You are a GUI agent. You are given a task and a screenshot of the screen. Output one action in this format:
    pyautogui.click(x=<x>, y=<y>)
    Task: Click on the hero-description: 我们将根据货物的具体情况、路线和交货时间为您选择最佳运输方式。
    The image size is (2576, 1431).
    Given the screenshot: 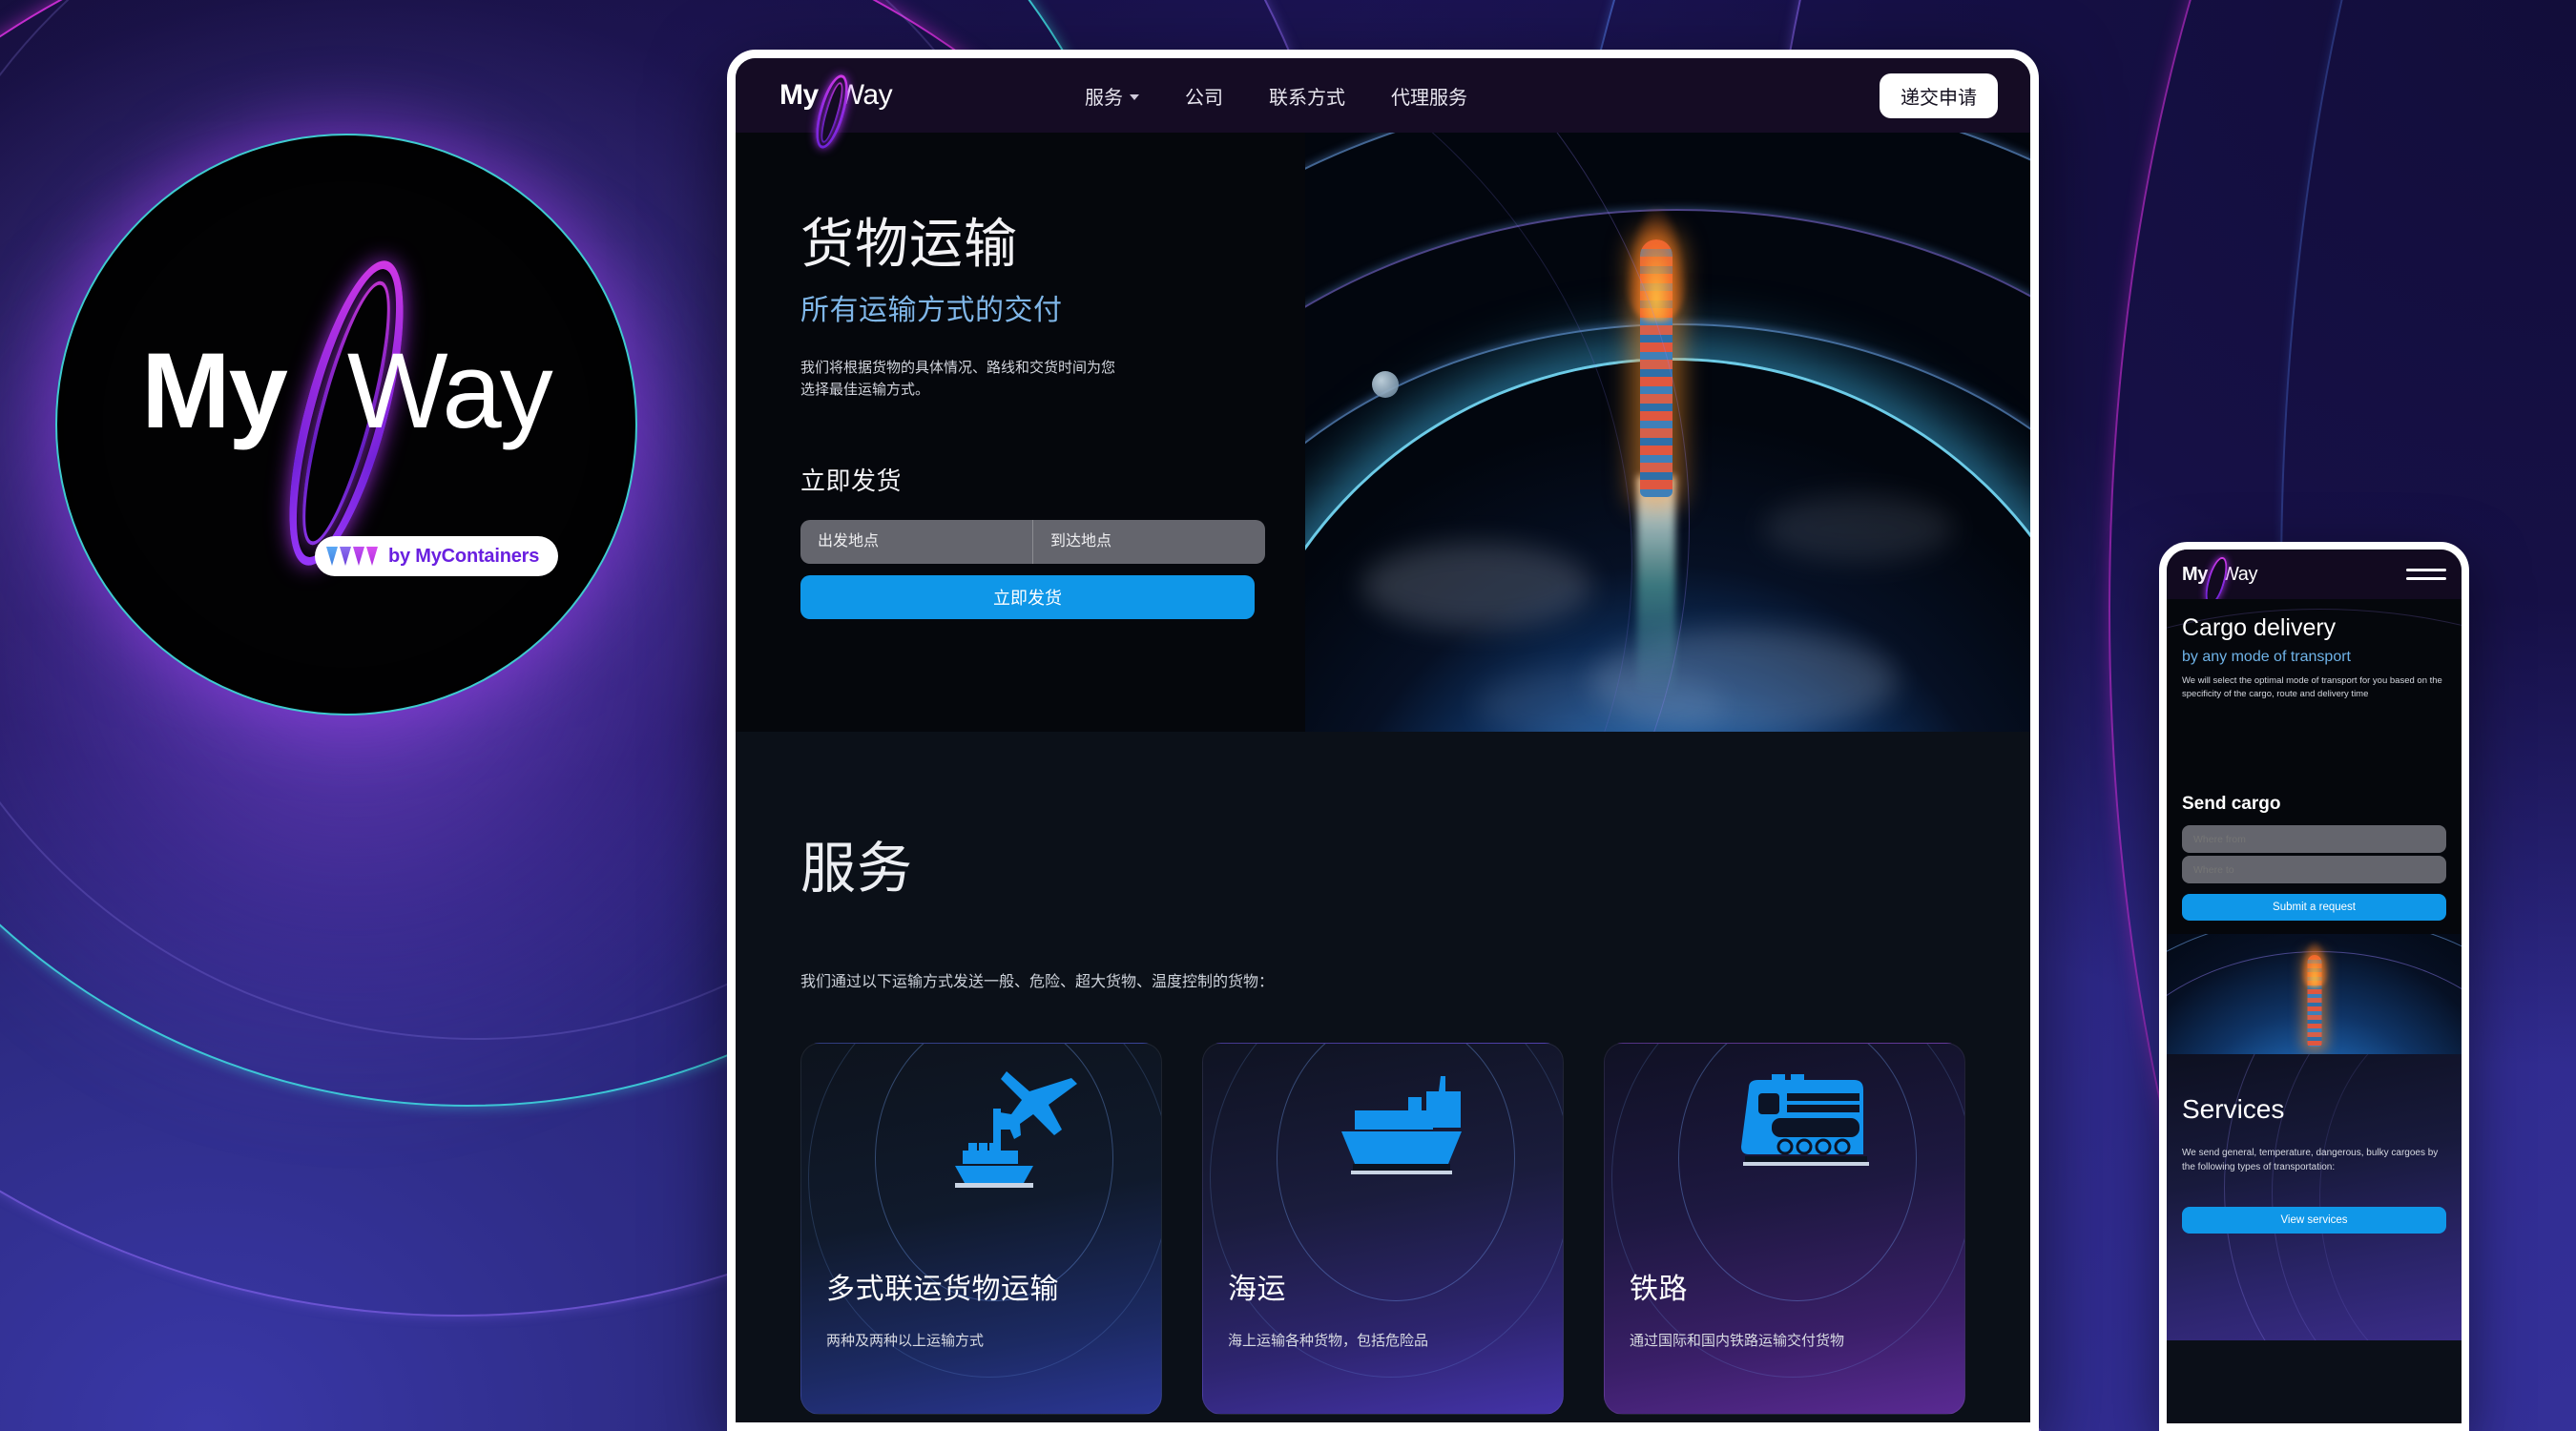 What is the action you would take?
    pyautogui.click(x=958, y=379)
    